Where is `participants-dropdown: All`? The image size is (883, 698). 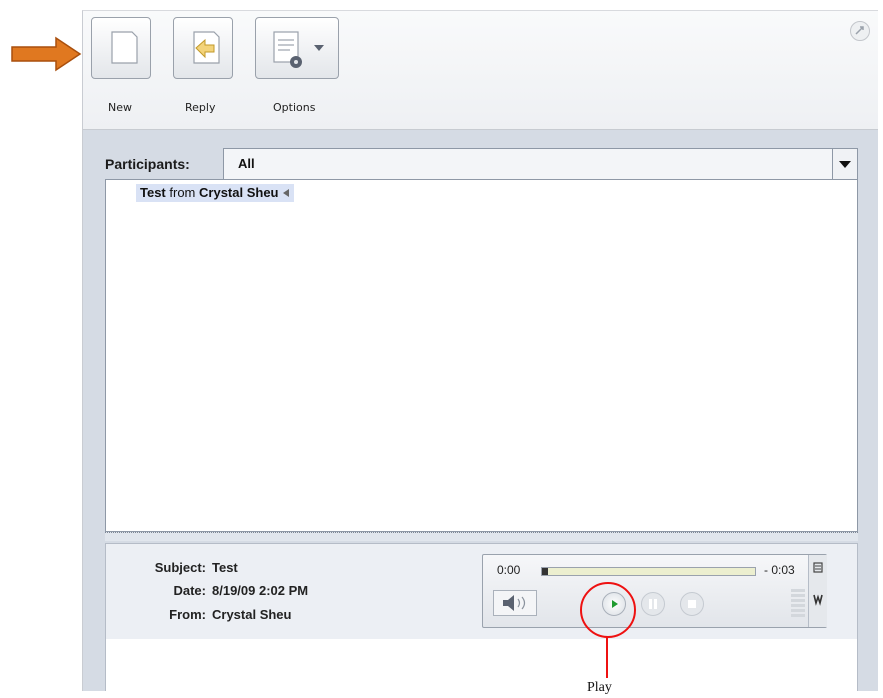
participants-dropdown: All is located at coordinates (540, 164).